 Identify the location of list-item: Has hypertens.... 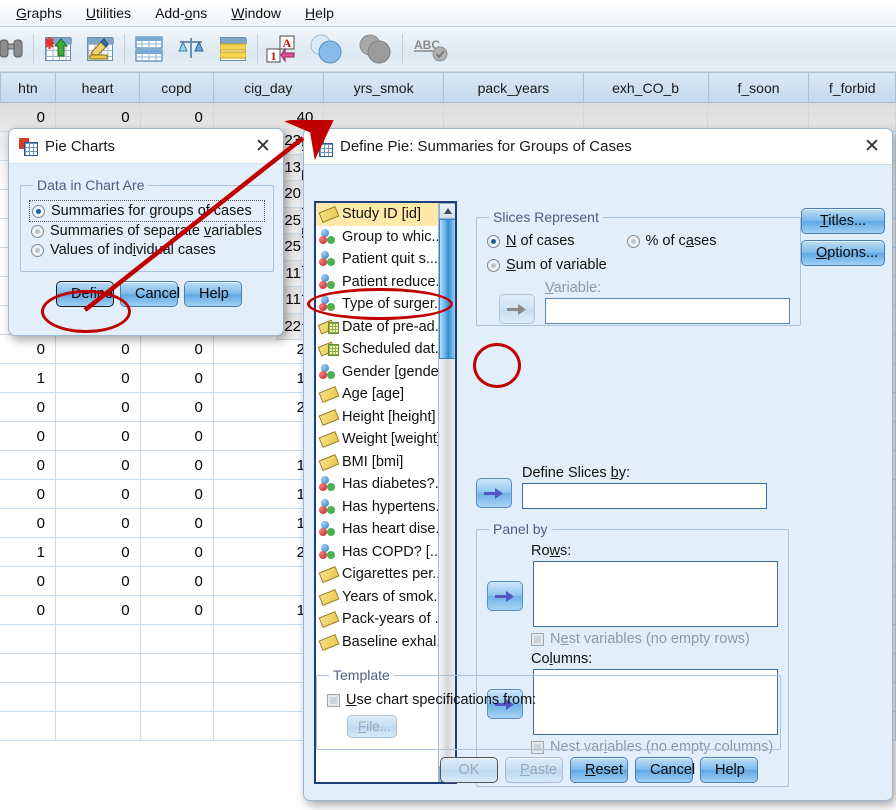
(377, 507).